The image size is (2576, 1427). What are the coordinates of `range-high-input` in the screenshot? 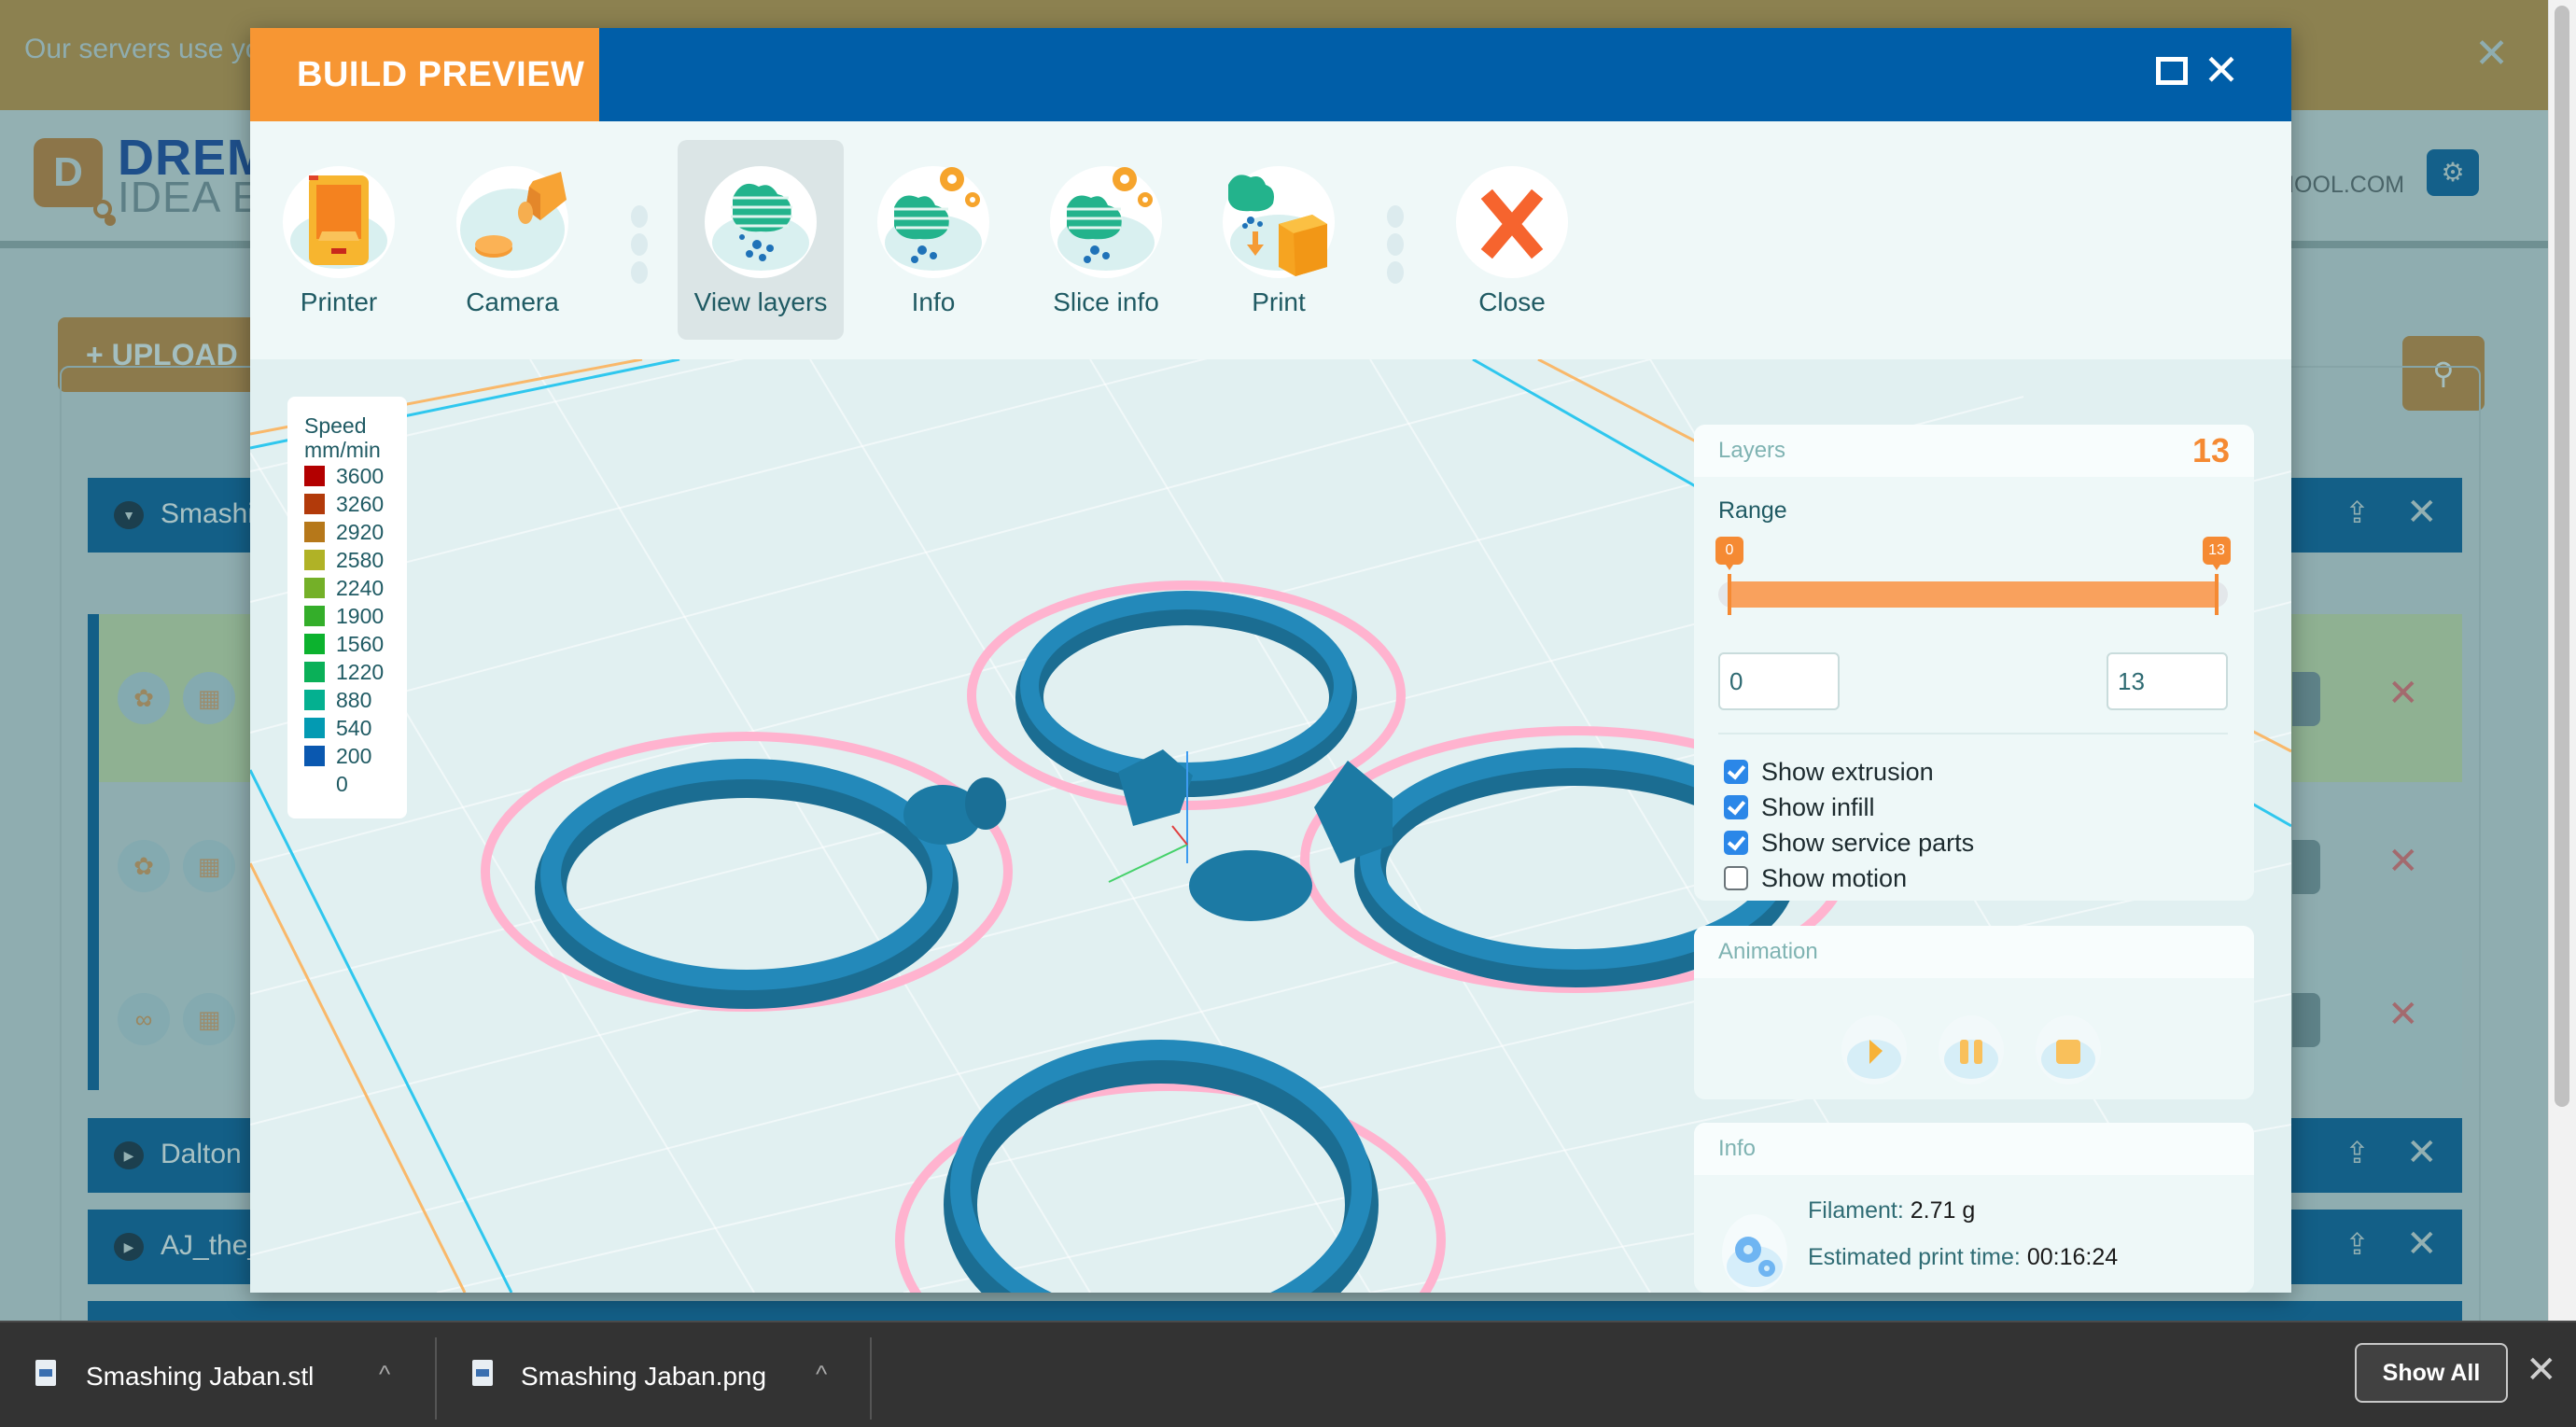 It's located at (2167, 681).